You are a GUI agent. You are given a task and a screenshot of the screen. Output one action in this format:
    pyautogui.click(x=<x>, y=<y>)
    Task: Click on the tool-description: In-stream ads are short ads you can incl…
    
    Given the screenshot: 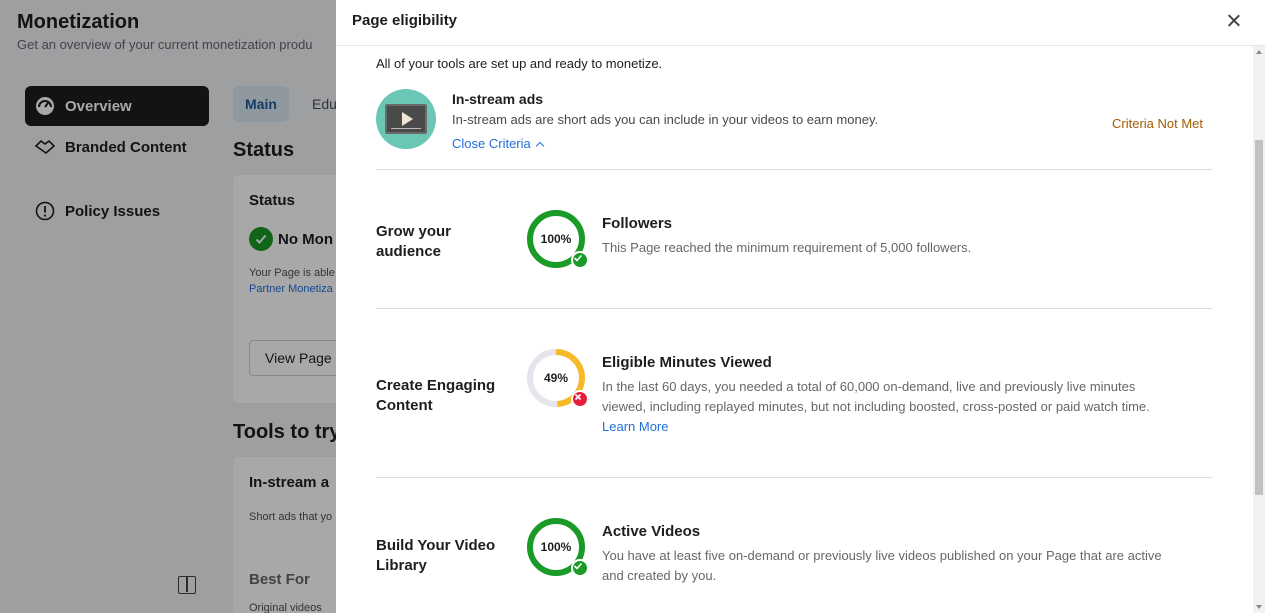 What is the action you would take?
    pyautogui.click(x=665, y=119)
    